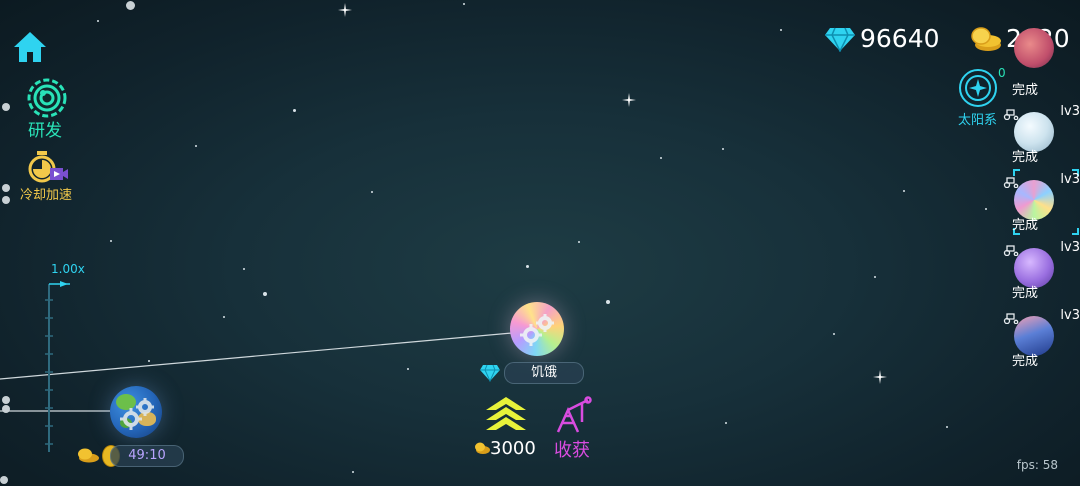  I want to click on upgrade-arrows-icon, so click(506, 413).